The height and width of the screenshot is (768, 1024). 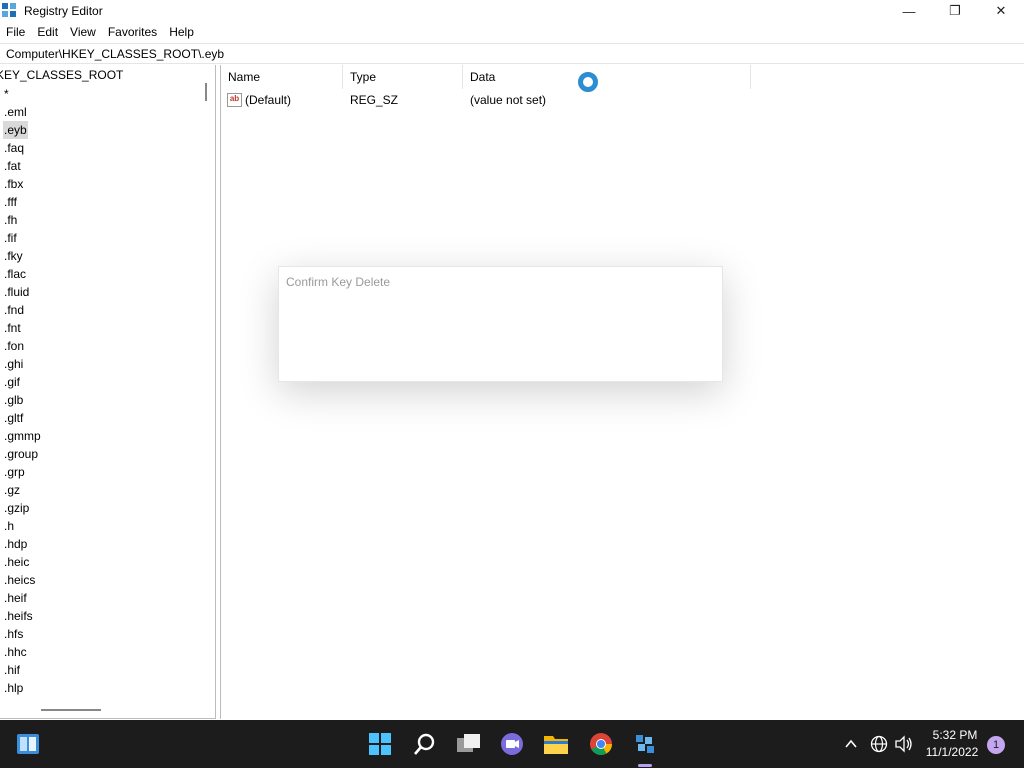 What do you see at coordinates (588, 82) in the screenshot?
I see `busy-spinner-icon` at bounding box center [588, 82].